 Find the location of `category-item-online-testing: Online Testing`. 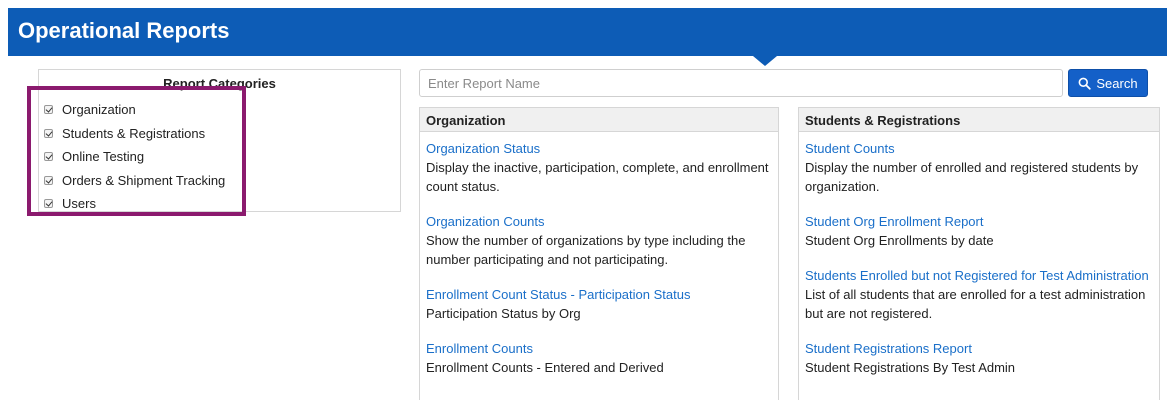

category-item-online-testing: Online Testing is located at coordinates (134, 157).